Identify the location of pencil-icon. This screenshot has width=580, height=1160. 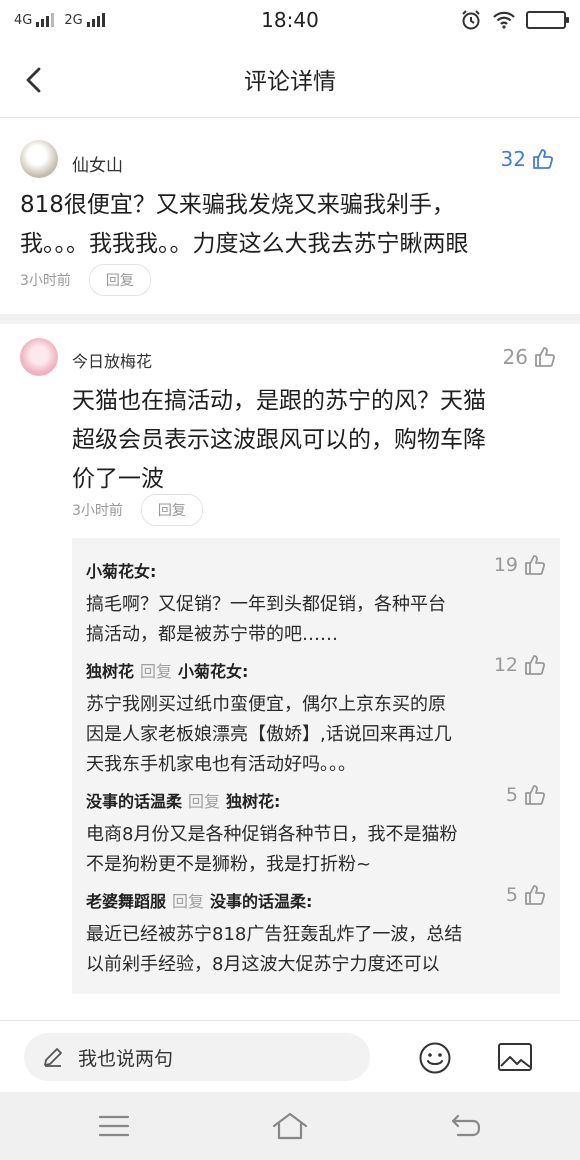
(53, 1057).